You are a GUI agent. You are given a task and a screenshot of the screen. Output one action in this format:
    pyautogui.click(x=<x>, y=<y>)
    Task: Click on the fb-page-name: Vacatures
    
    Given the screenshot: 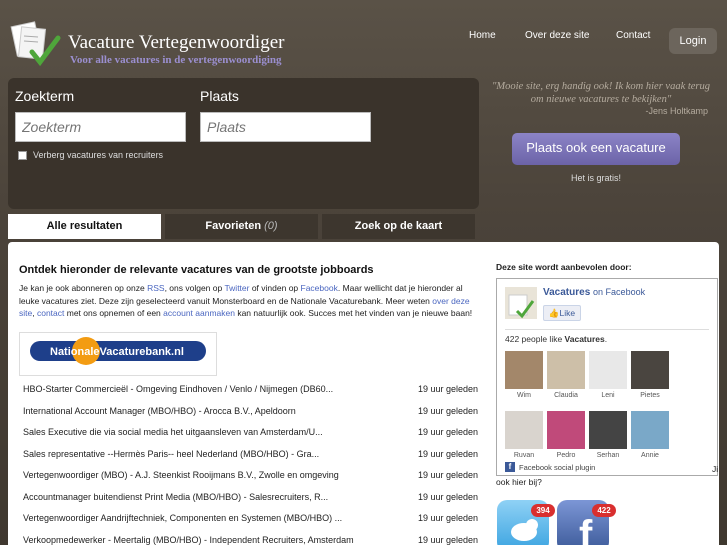 What is the action you would take?
    pyautogui.click(x=566, y=292)
    